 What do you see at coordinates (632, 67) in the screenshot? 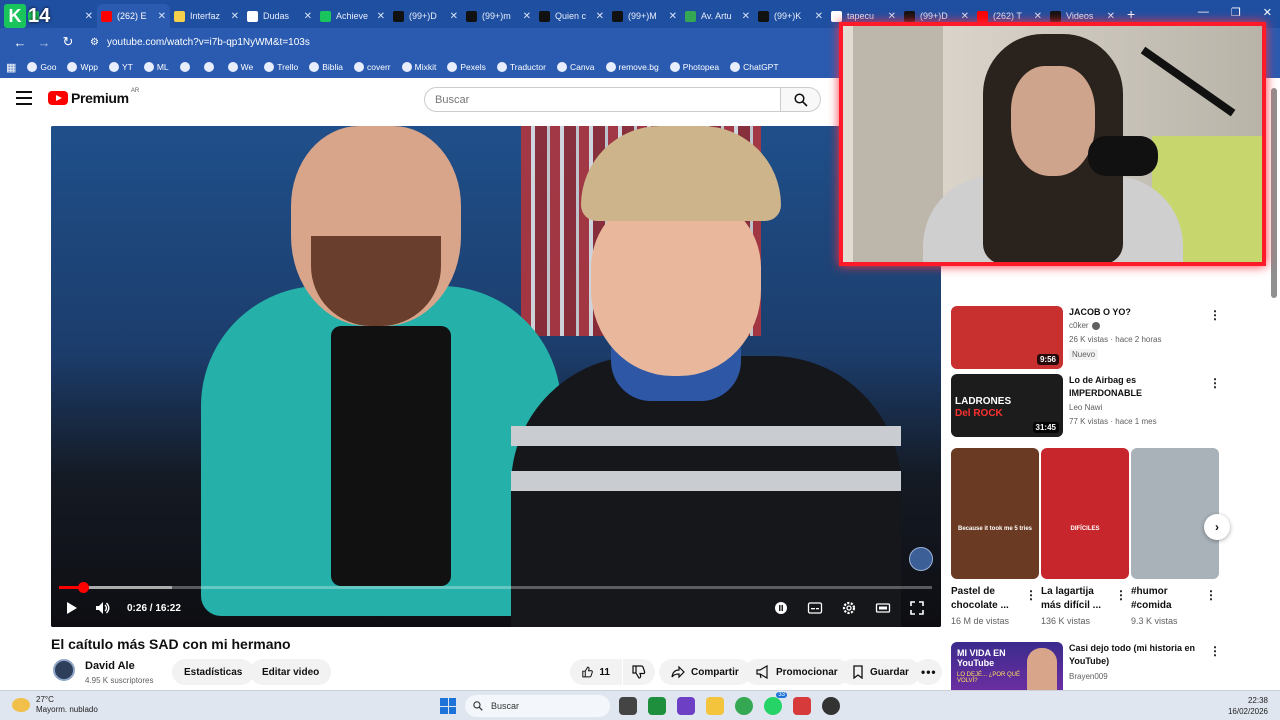
I see `bookmark-item: remove.bg` at bounding box center [632, 67].